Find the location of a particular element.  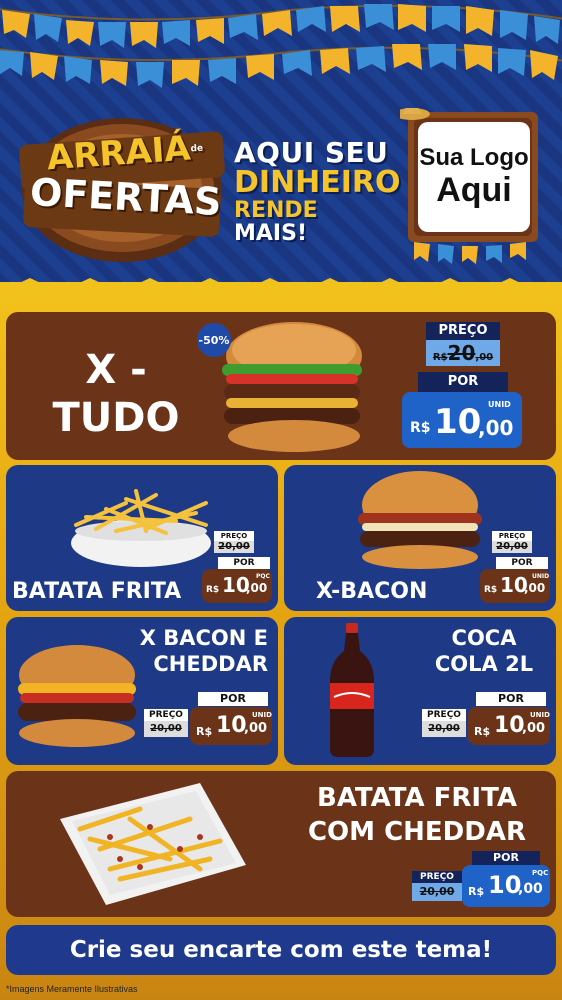

batata-cheddar-new-value: 10 is located at coordinates (505, 885).